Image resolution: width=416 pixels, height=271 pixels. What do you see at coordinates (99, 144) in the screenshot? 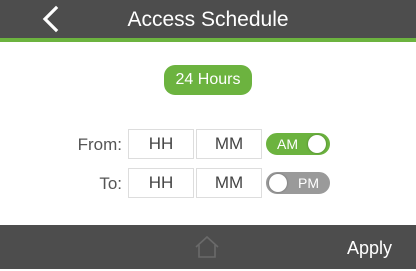
I see `from-label: From:` at bounding box center [99, 144].